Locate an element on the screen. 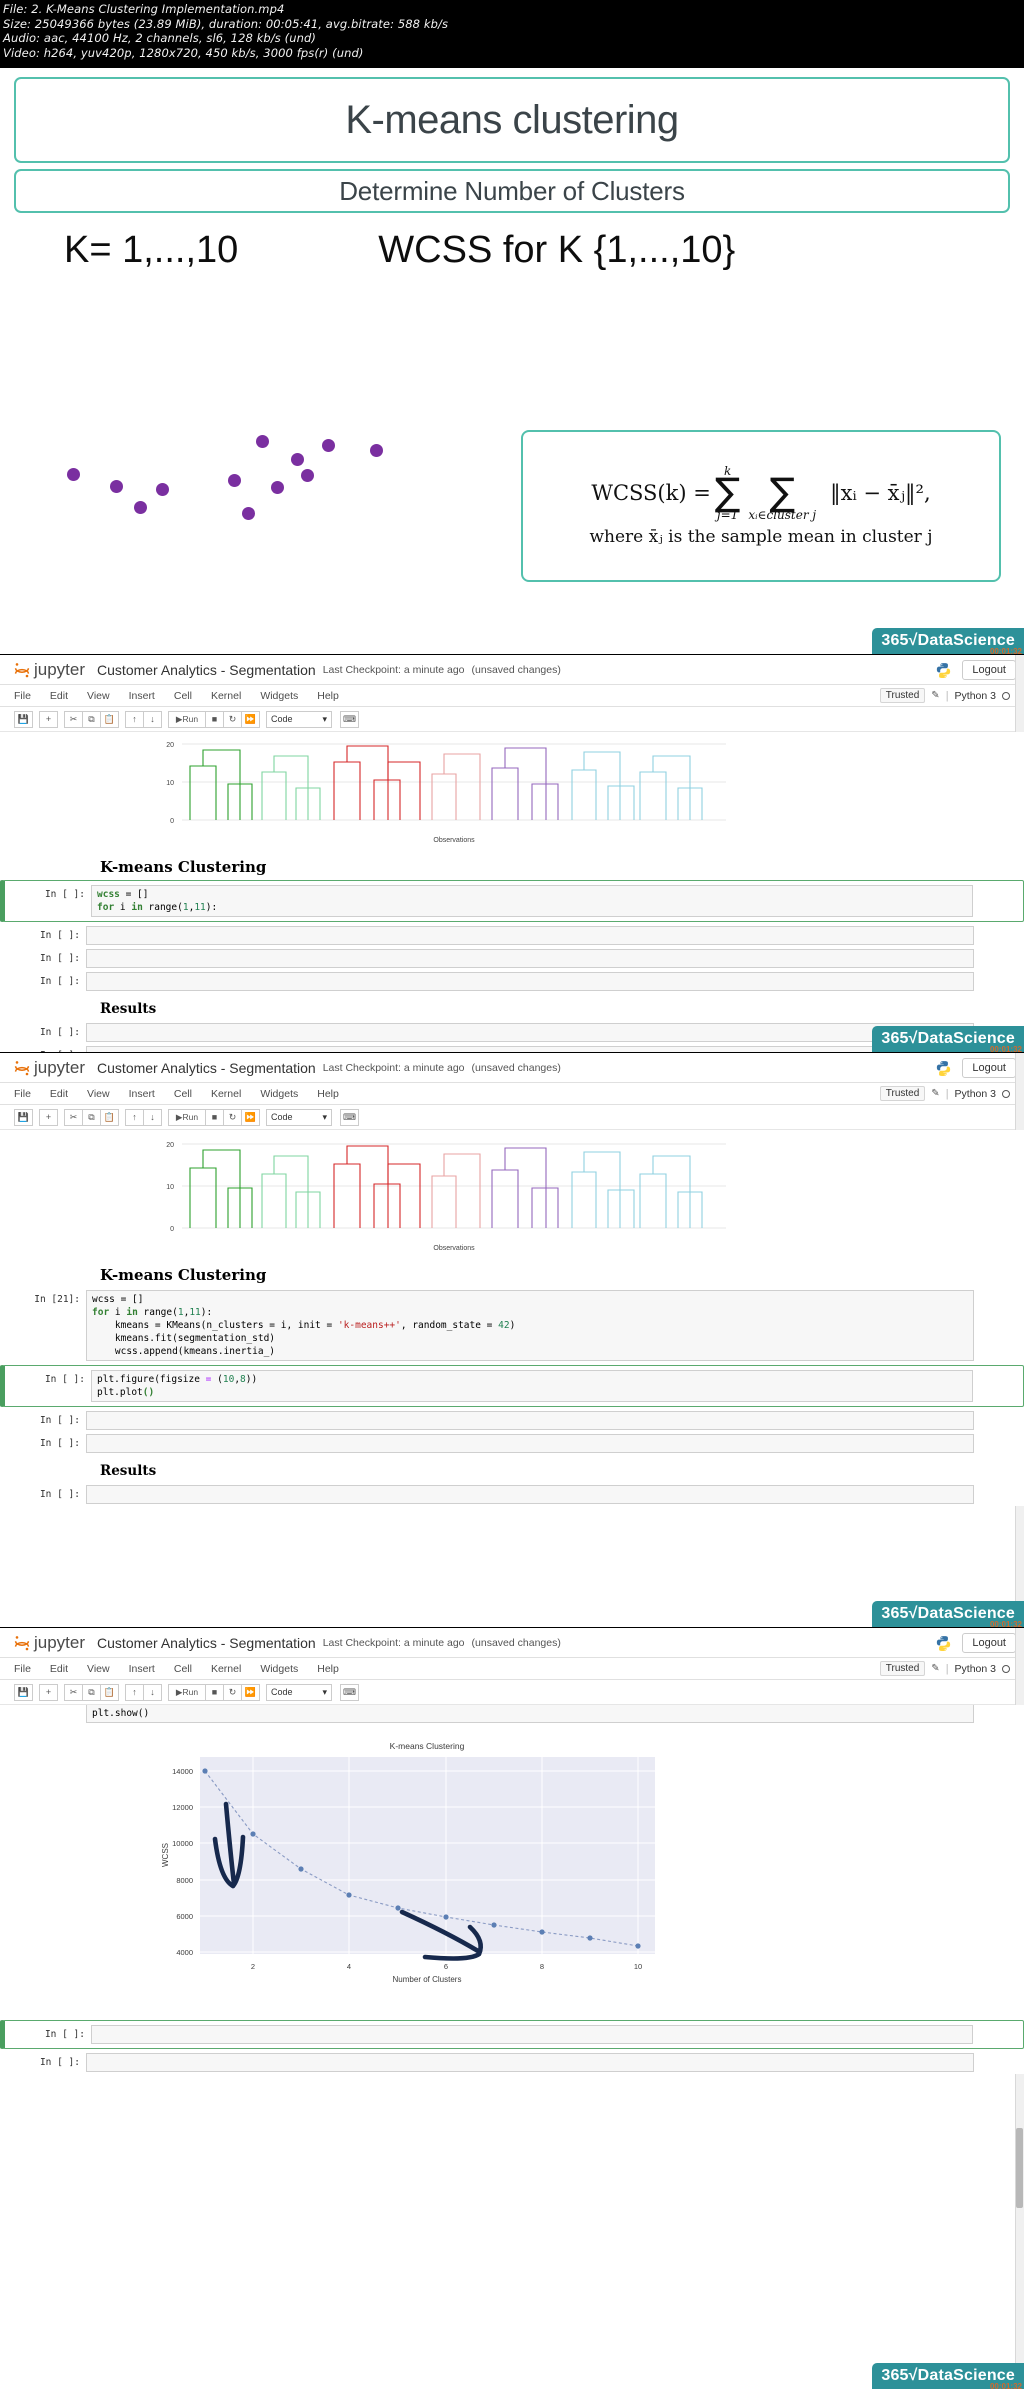  code-cell: plt.show() is located at coordinates (512, 1715).